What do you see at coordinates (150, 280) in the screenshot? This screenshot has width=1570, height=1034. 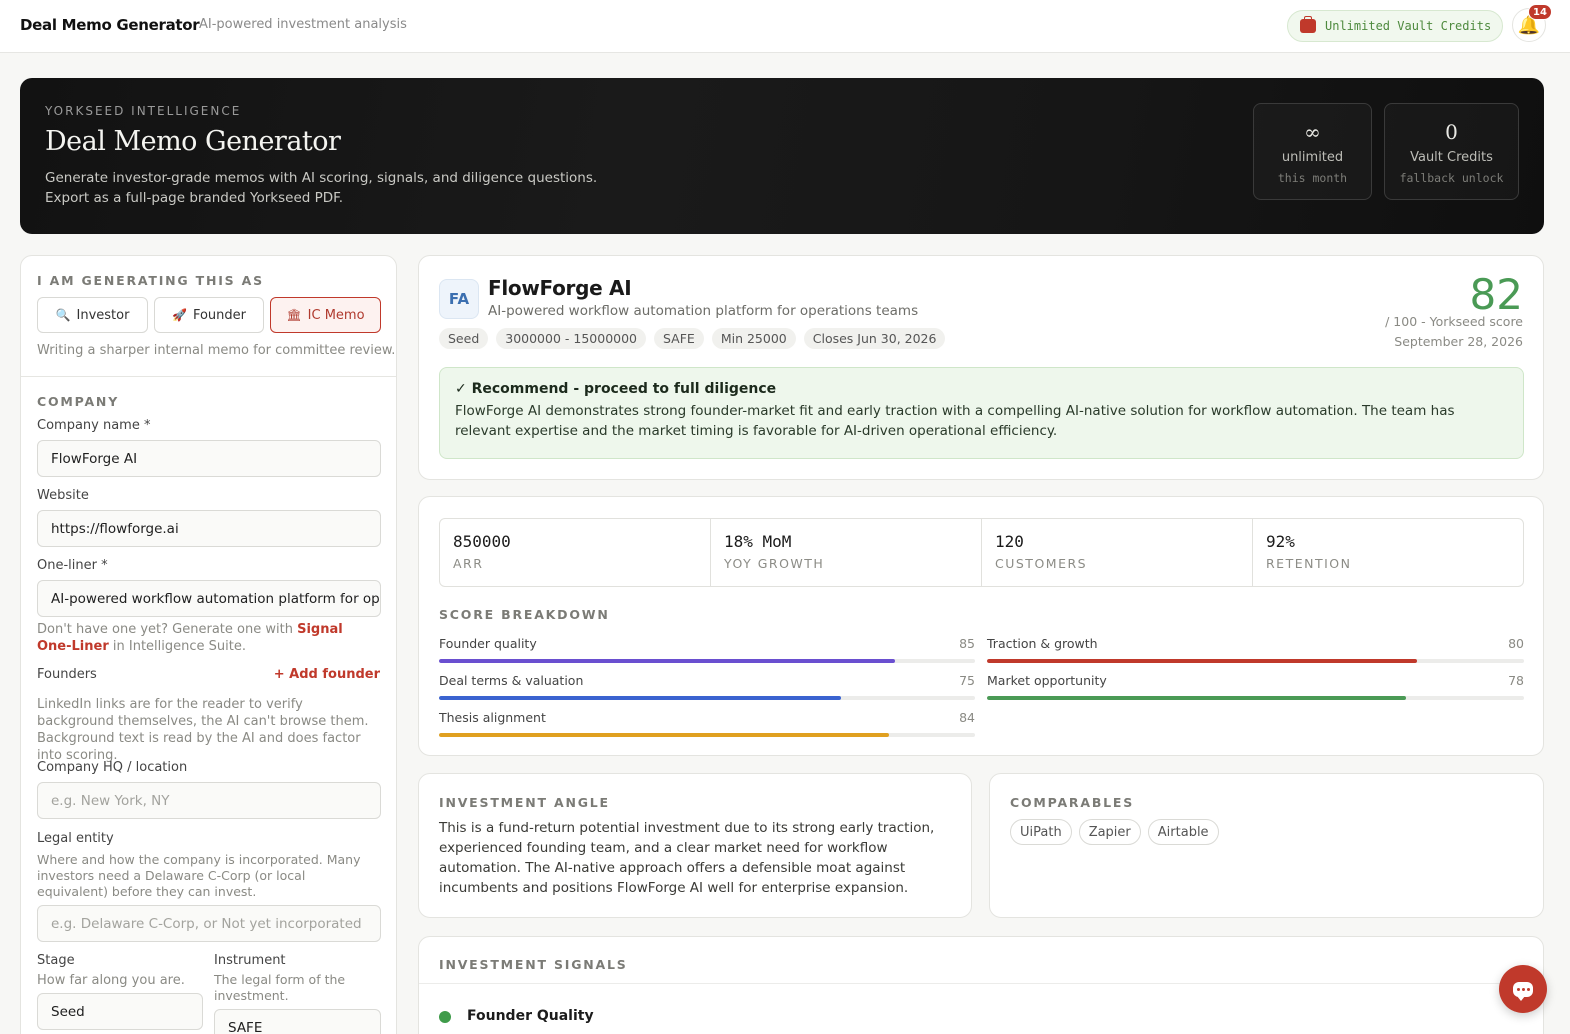 I see `role-section-label: I AM GENERATING THIS AS` at bounding box center [150, 280].